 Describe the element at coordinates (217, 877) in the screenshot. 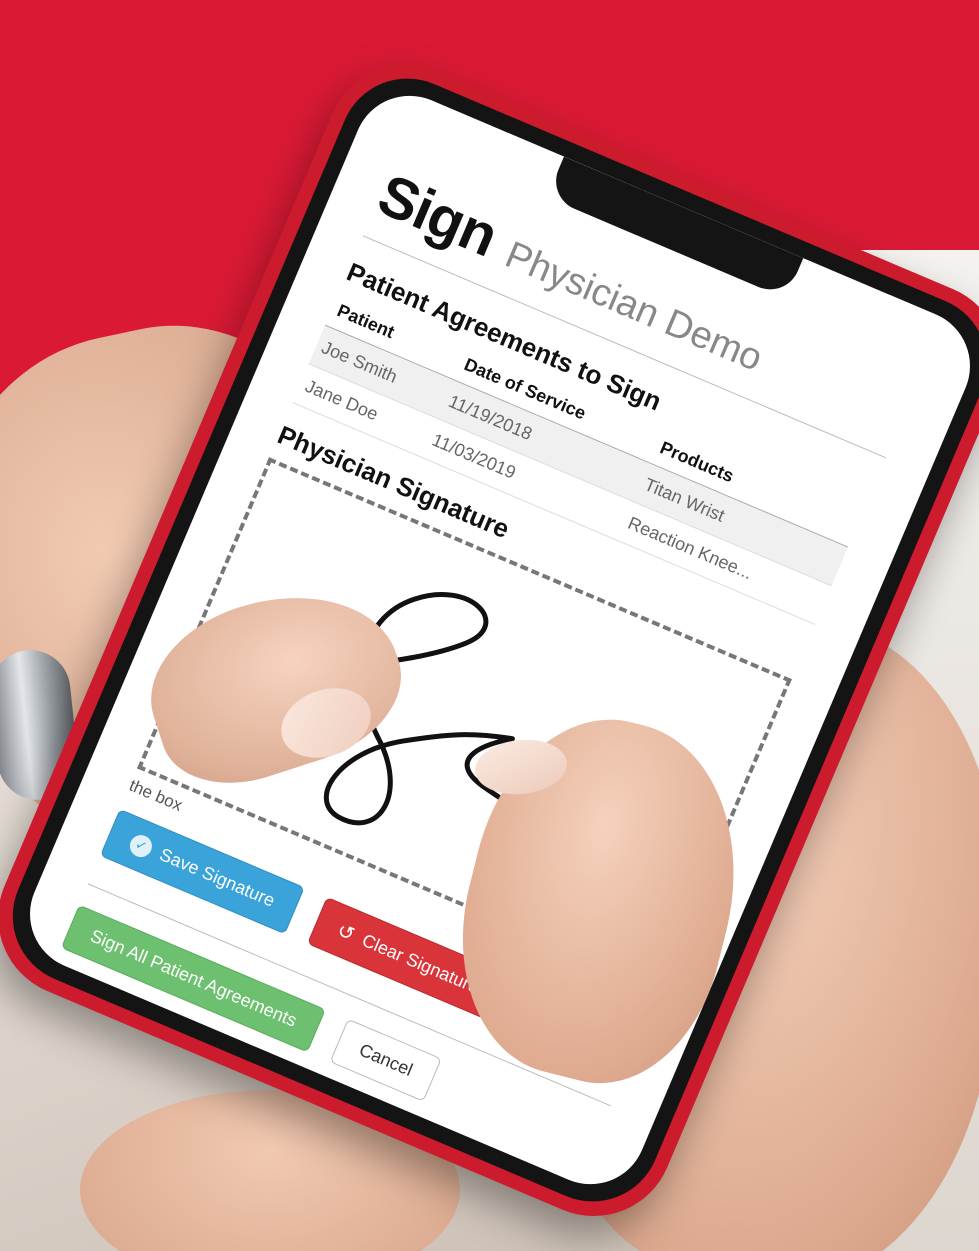

I see `save-signature-label: Save Signature` at that location.